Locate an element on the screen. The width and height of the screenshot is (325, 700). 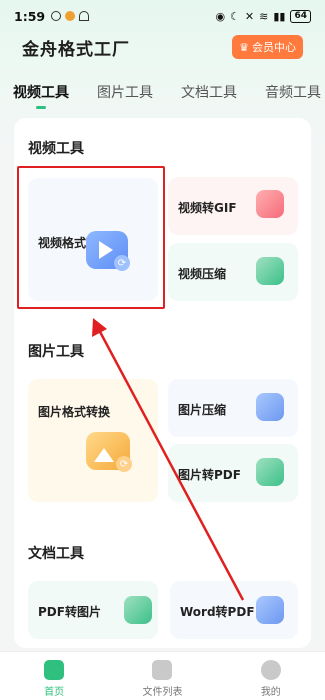
folder-icon is located at coordinates (162, 670).